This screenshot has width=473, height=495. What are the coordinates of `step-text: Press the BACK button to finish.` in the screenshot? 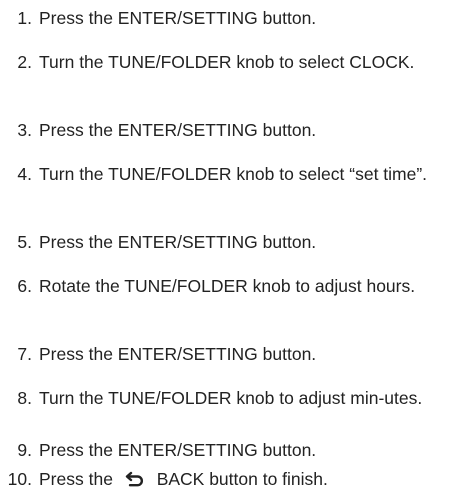 It's located at (254, 480).